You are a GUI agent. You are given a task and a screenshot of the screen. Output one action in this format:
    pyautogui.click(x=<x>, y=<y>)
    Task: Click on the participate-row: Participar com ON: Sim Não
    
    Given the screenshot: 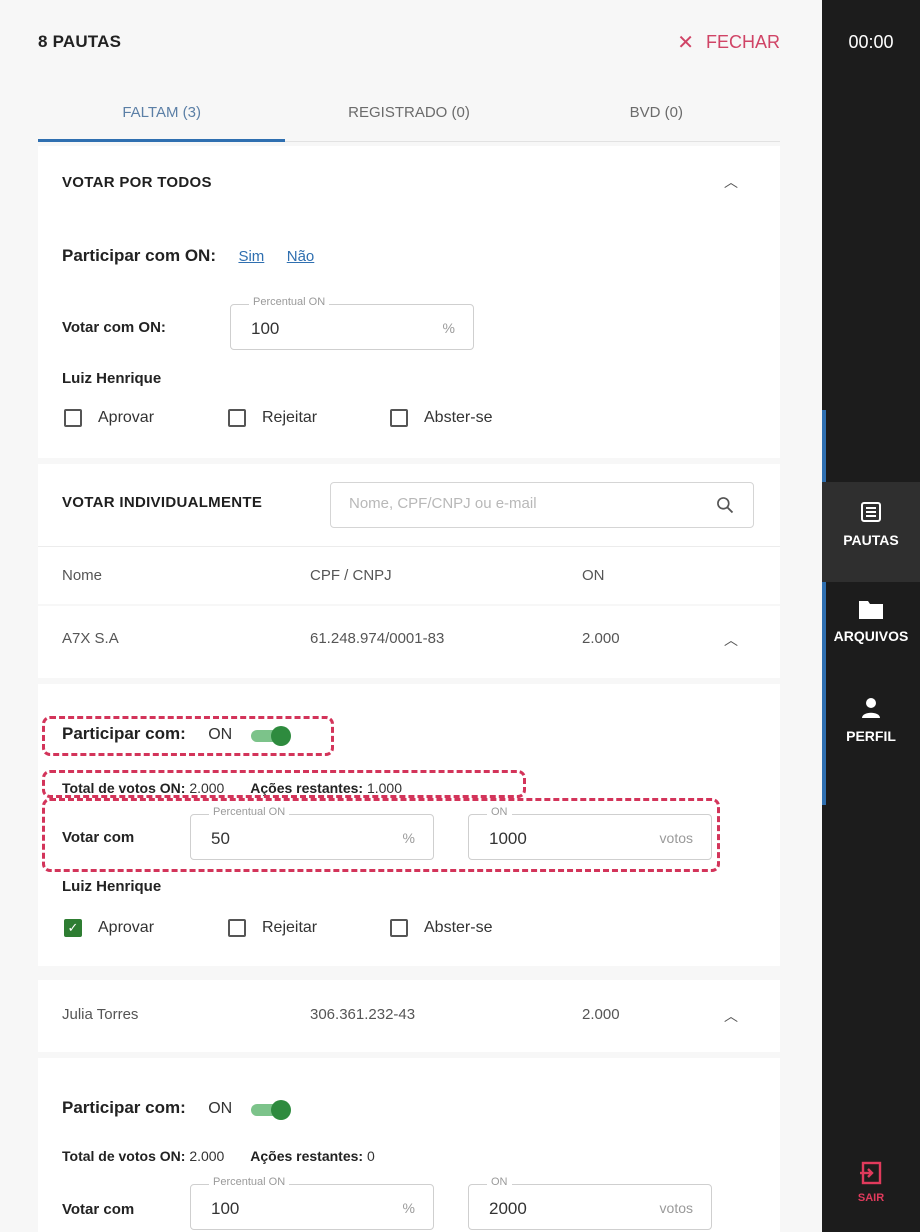 What is the action you would take?
    pyautogui.click(x=188, y=256)
    